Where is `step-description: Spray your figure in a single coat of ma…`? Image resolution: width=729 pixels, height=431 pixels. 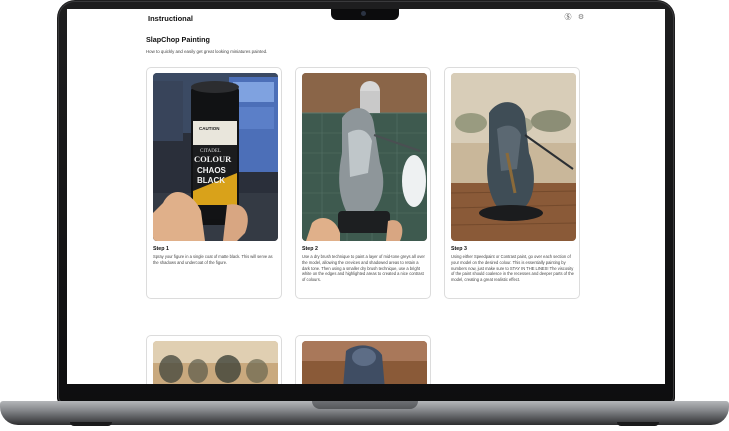
step-description: Spray your figure in a single coat of ma… is located at coordinates (213, 259).